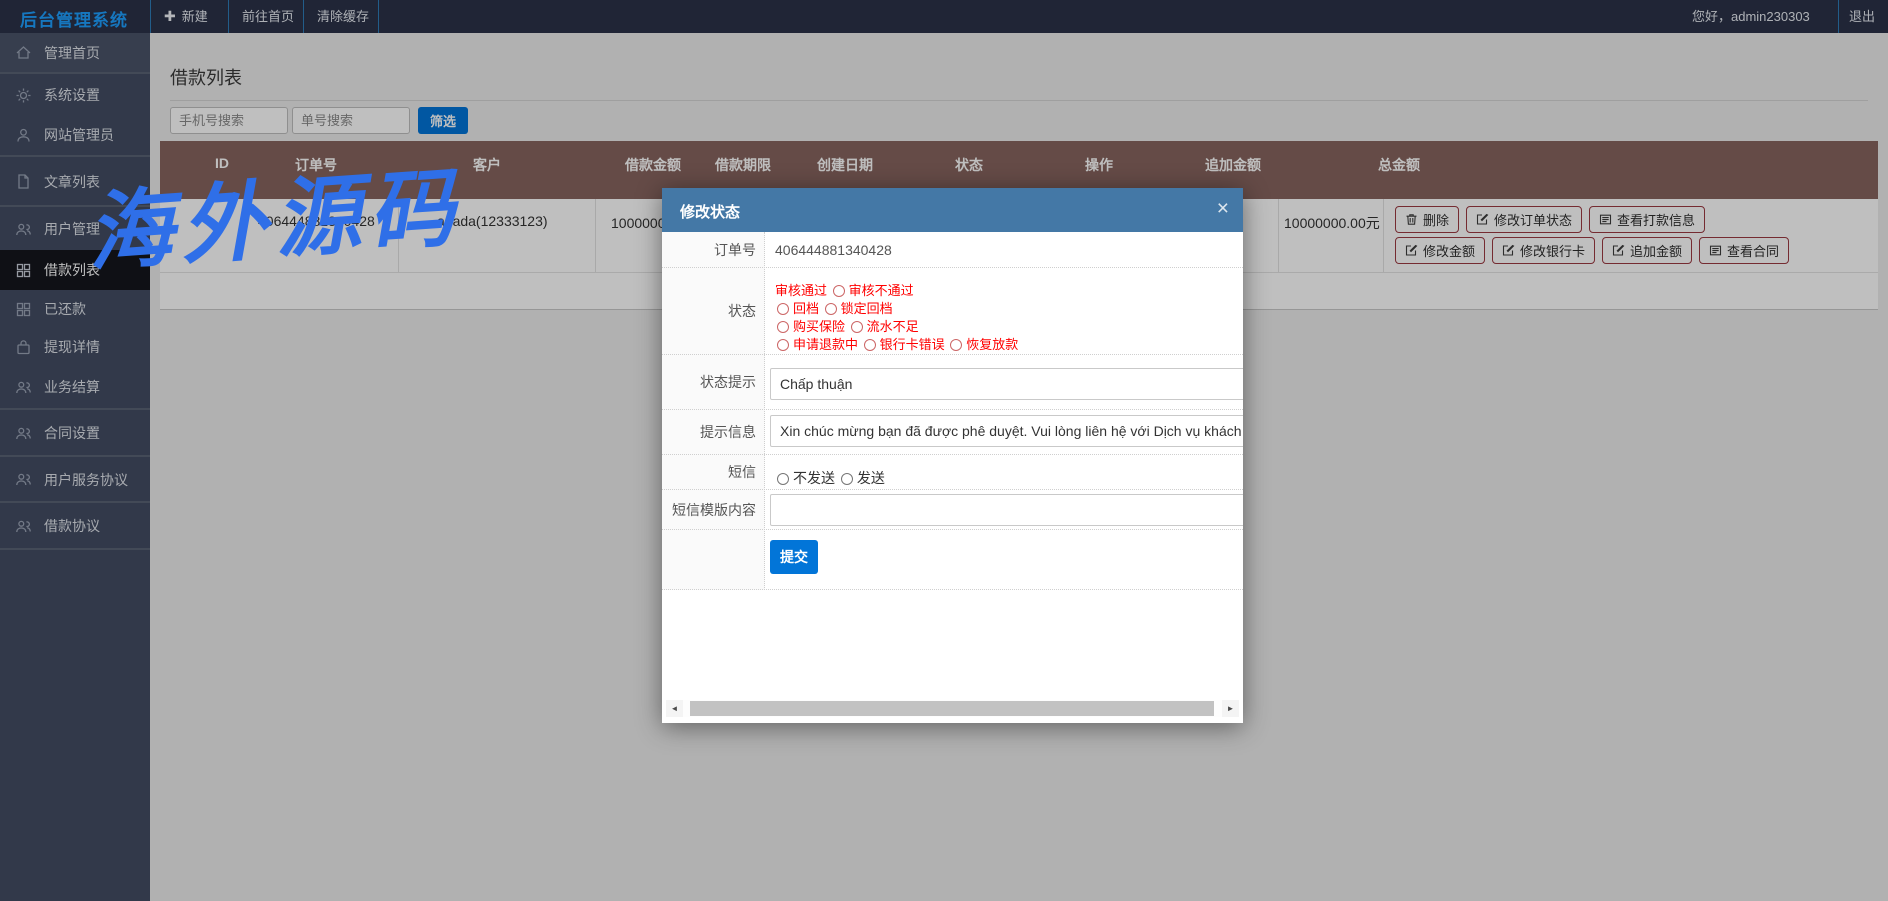 The image size is (1888, 901). What do you see at coordinates (801, 290) in the screenshot?
I see `status-option-approved: 审核通过` at bounding box center [801, 290].